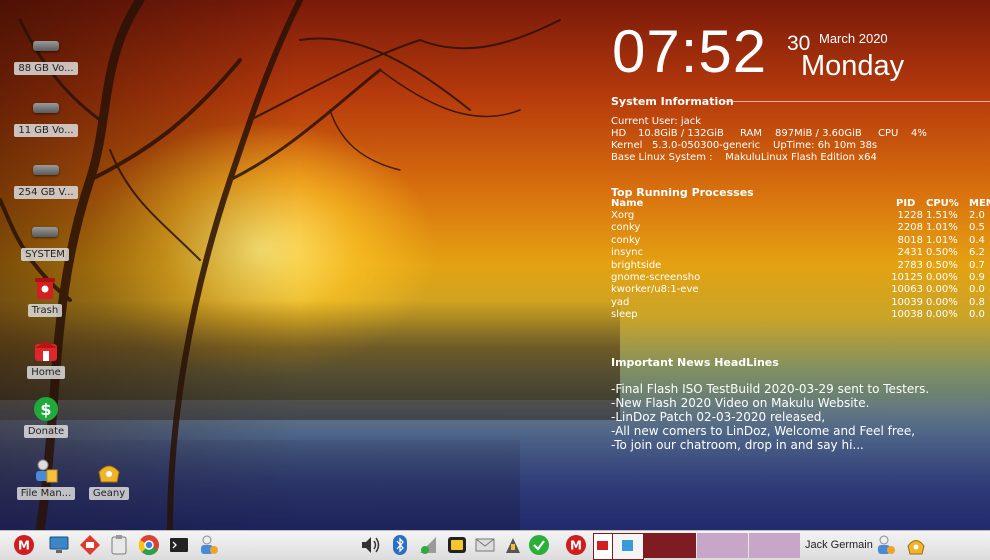 This screenshot has width=990, height=560. I want to click on process-mem: 2.0, so click(977, 215).